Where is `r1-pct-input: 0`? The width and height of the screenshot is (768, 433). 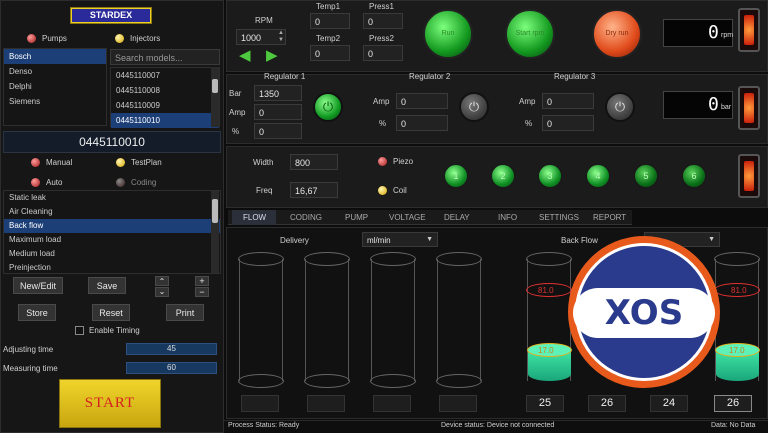
r1-pct-input: 0 is located at coordinates (278, 131).